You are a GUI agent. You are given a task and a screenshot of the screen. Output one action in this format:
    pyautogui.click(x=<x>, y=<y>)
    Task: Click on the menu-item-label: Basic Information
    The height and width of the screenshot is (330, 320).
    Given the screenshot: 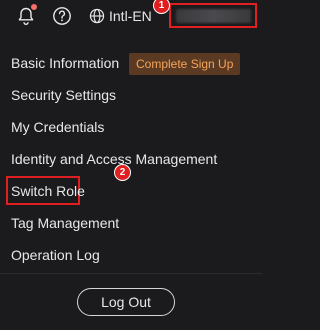 What is the action you would take?
    pyautogui.click(x=65, y=63)
    